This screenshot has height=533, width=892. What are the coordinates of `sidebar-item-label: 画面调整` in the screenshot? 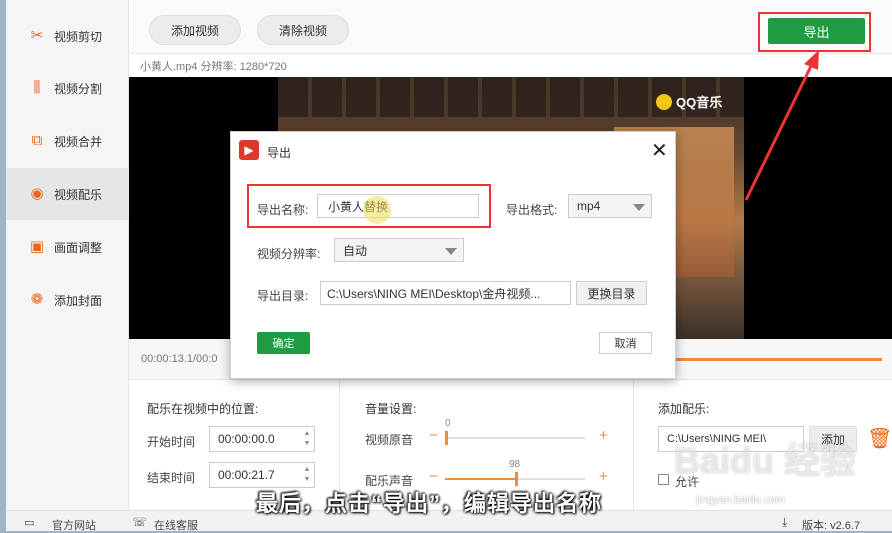 It's located at (78, 247).